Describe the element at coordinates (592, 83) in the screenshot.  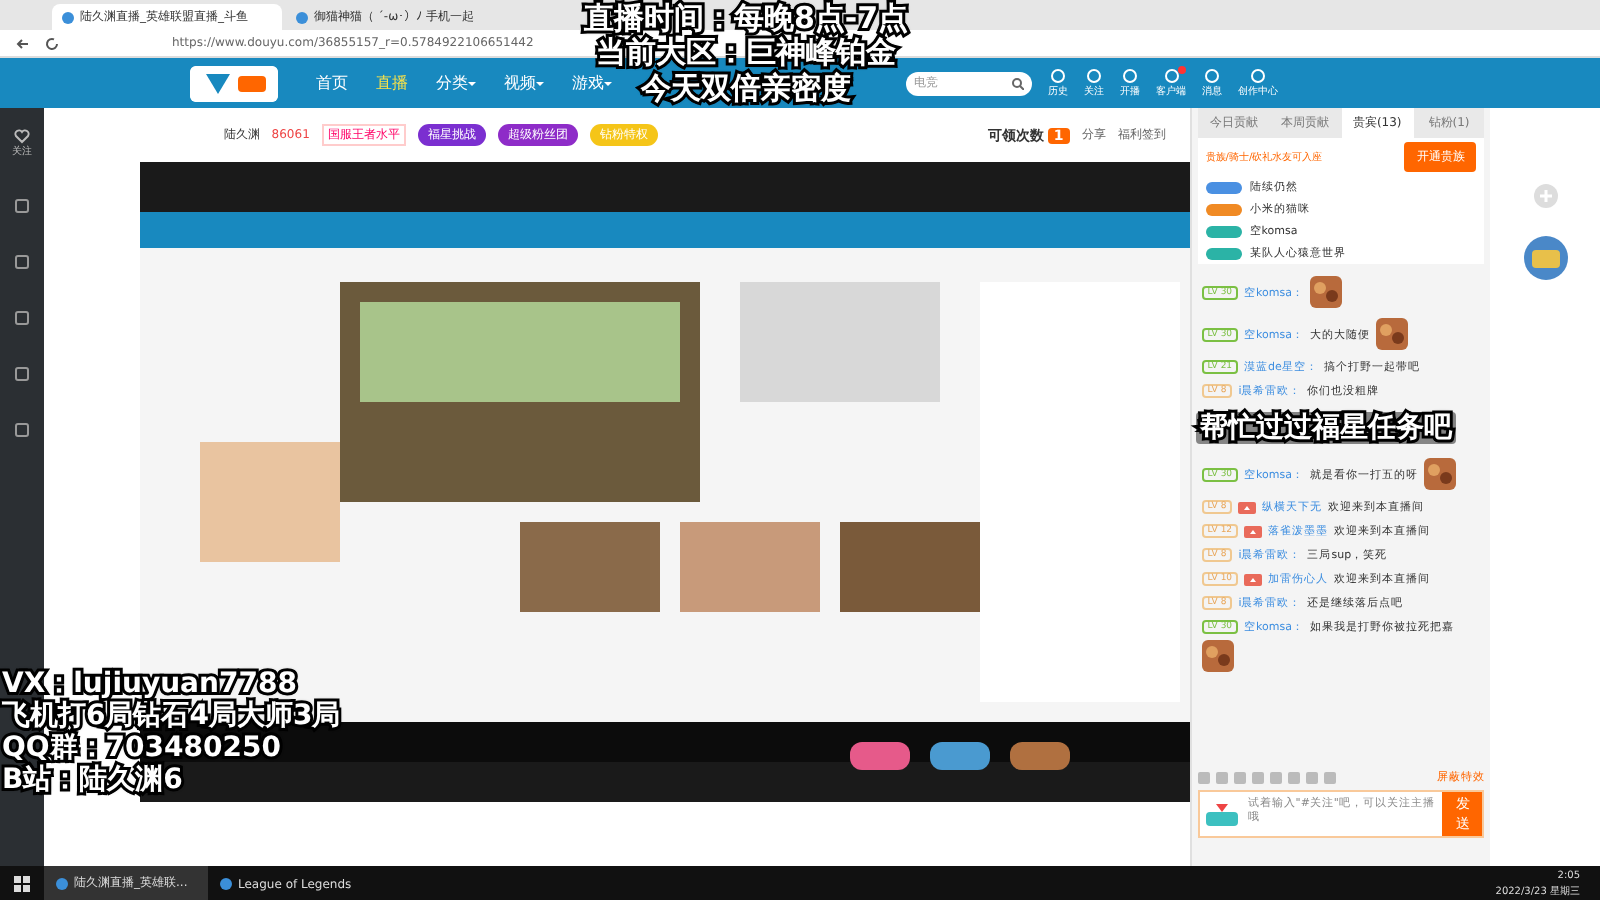
I see `nav-link: 游戏` at that location.